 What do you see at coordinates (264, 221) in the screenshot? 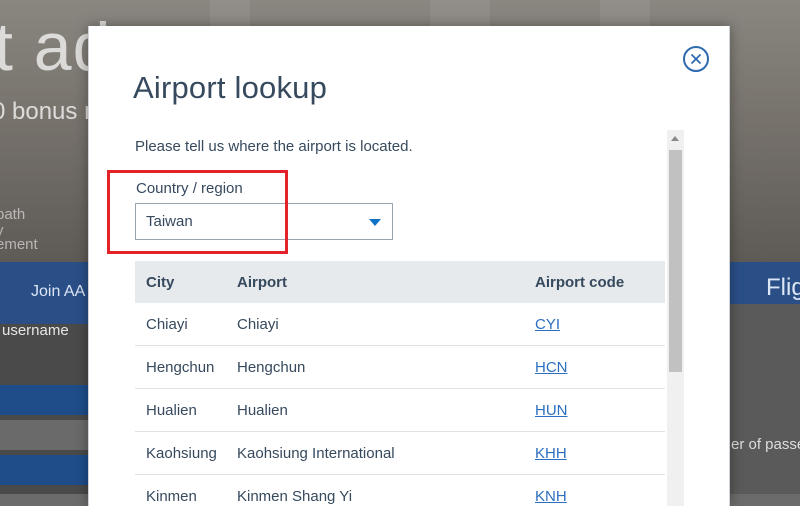
I see `country-region-select: Taiwan` at bounding box center [264, 221].